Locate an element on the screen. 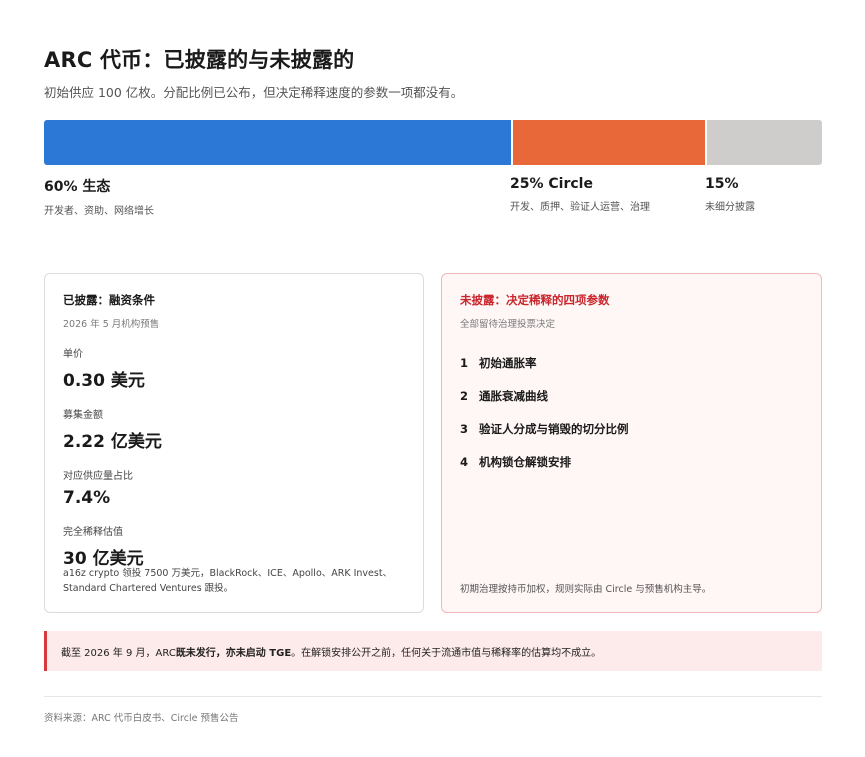  param-label: 验证人分成与销毁的切分比例 is located at coordinates (554, 428).